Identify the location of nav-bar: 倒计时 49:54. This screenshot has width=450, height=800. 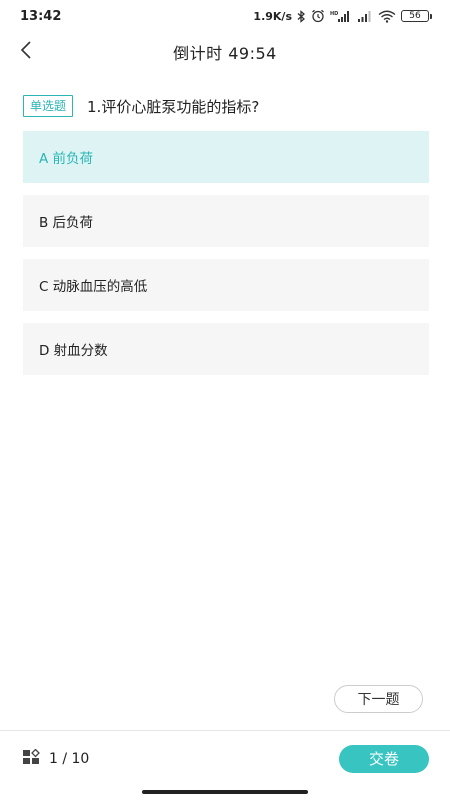
(225, 52).